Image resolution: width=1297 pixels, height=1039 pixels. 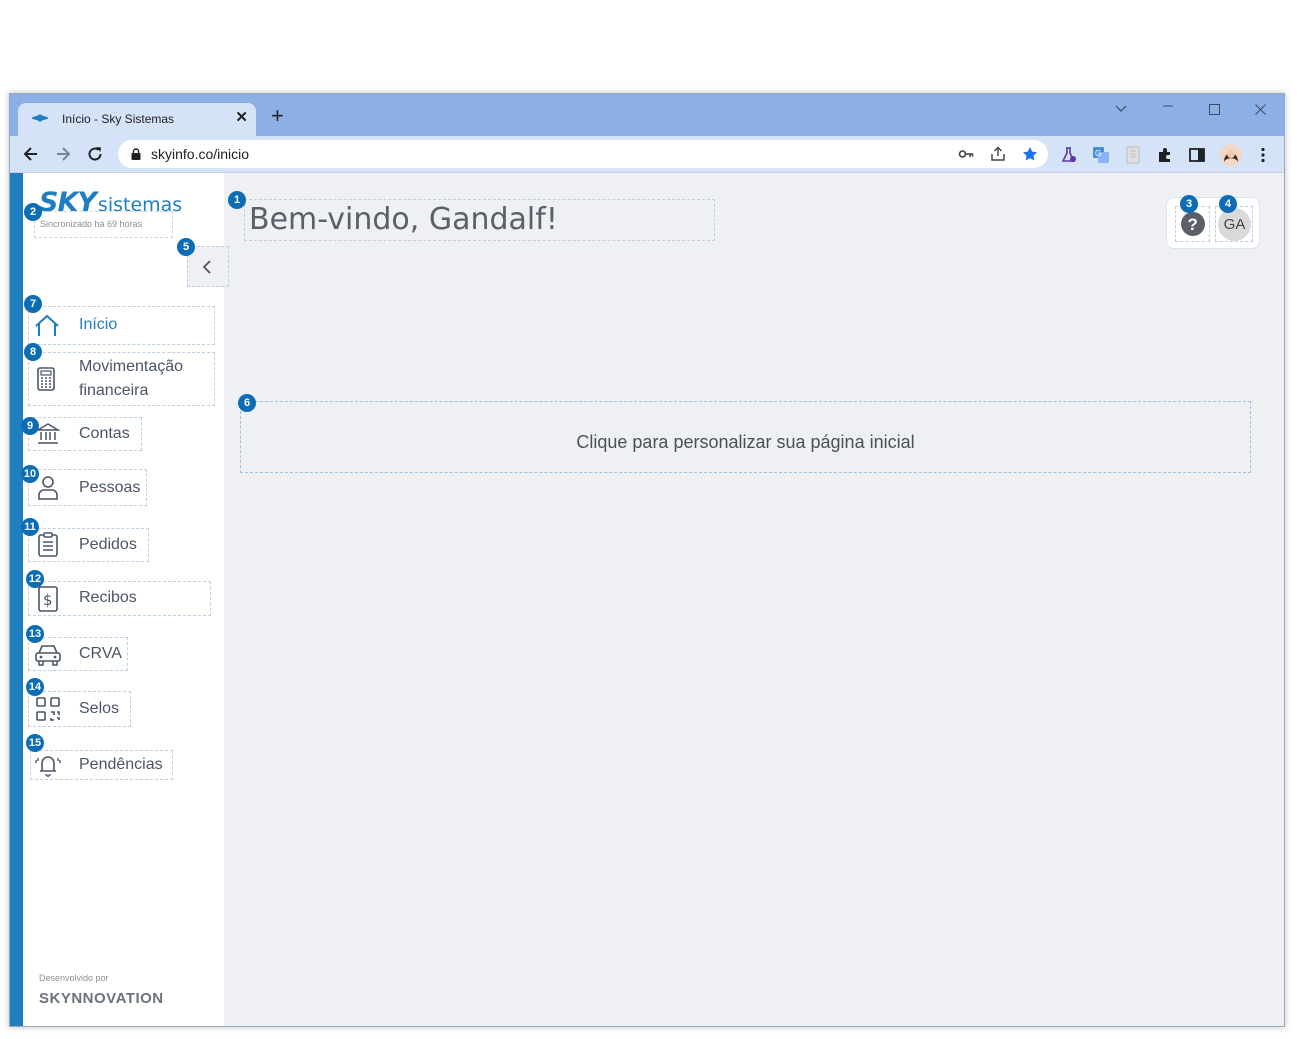 What do you see at coordinates (403, 219) in the screenshot?
I see `page-title: Bem-vindo, Gandalf!` at bounding box center [403, 219].